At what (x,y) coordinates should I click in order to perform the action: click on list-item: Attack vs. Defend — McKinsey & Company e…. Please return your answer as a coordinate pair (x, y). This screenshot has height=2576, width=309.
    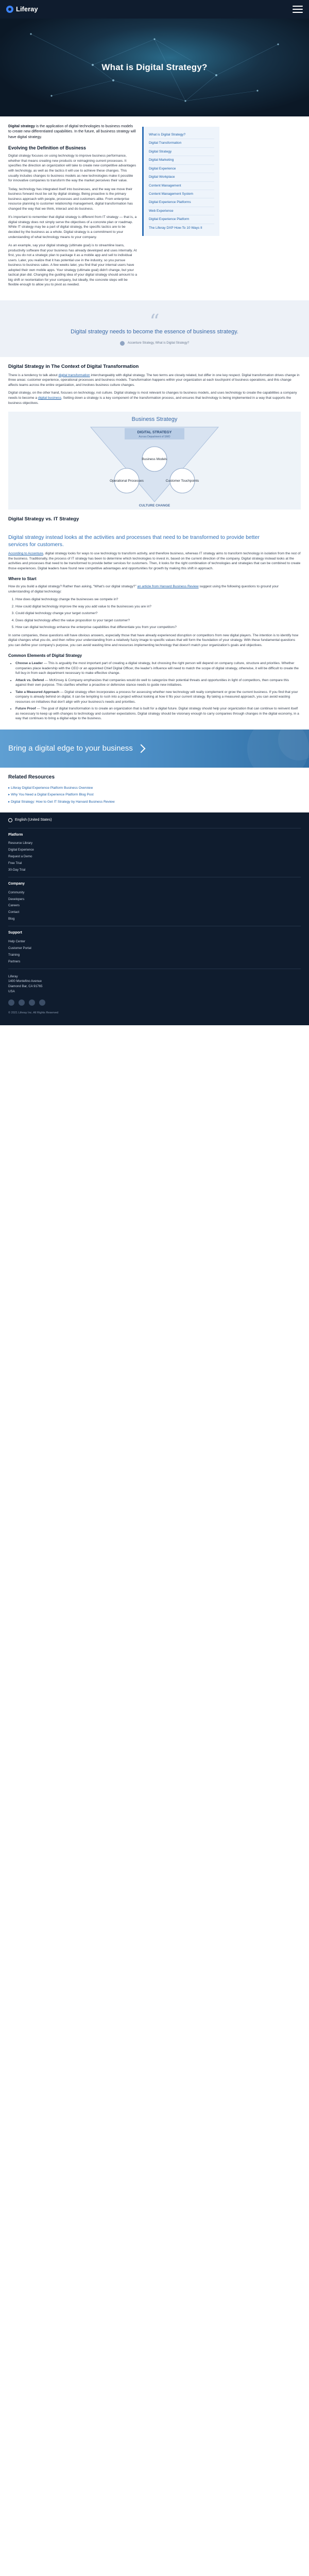
    Looking at the image, I should click on (158, 683).